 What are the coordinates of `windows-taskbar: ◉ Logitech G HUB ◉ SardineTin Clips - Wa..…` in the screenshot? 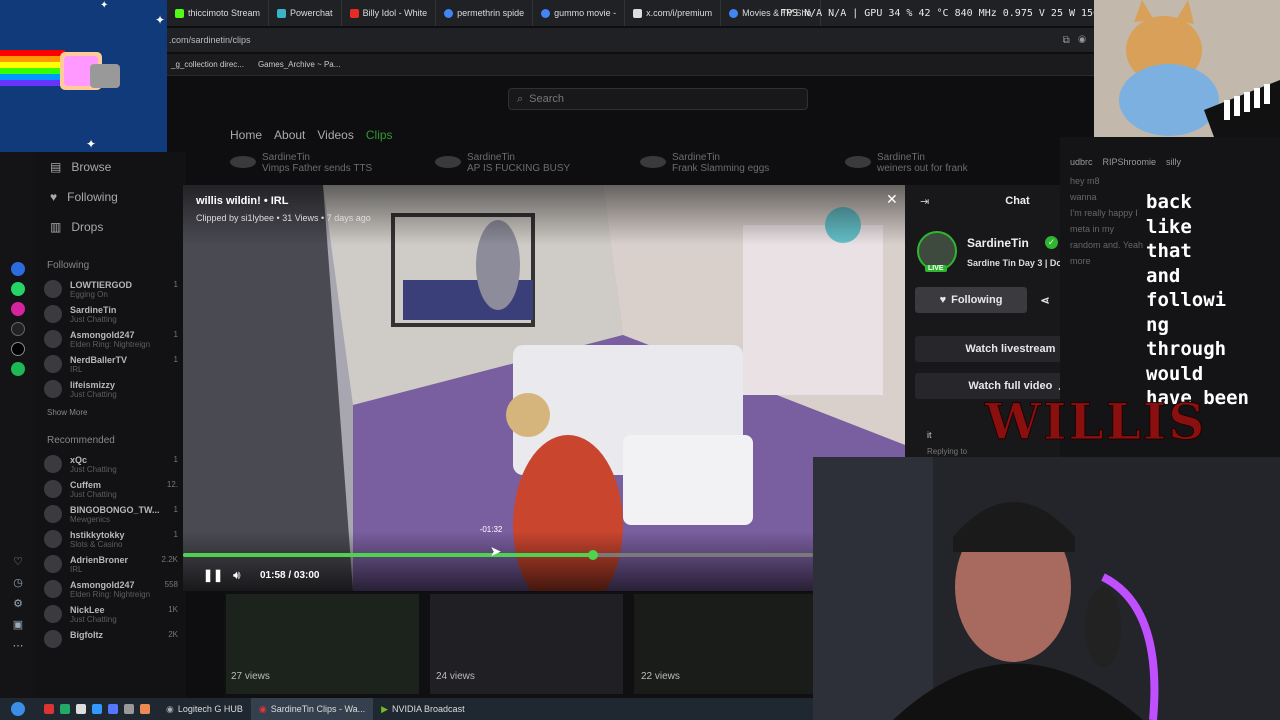 It's located at (406, 709).